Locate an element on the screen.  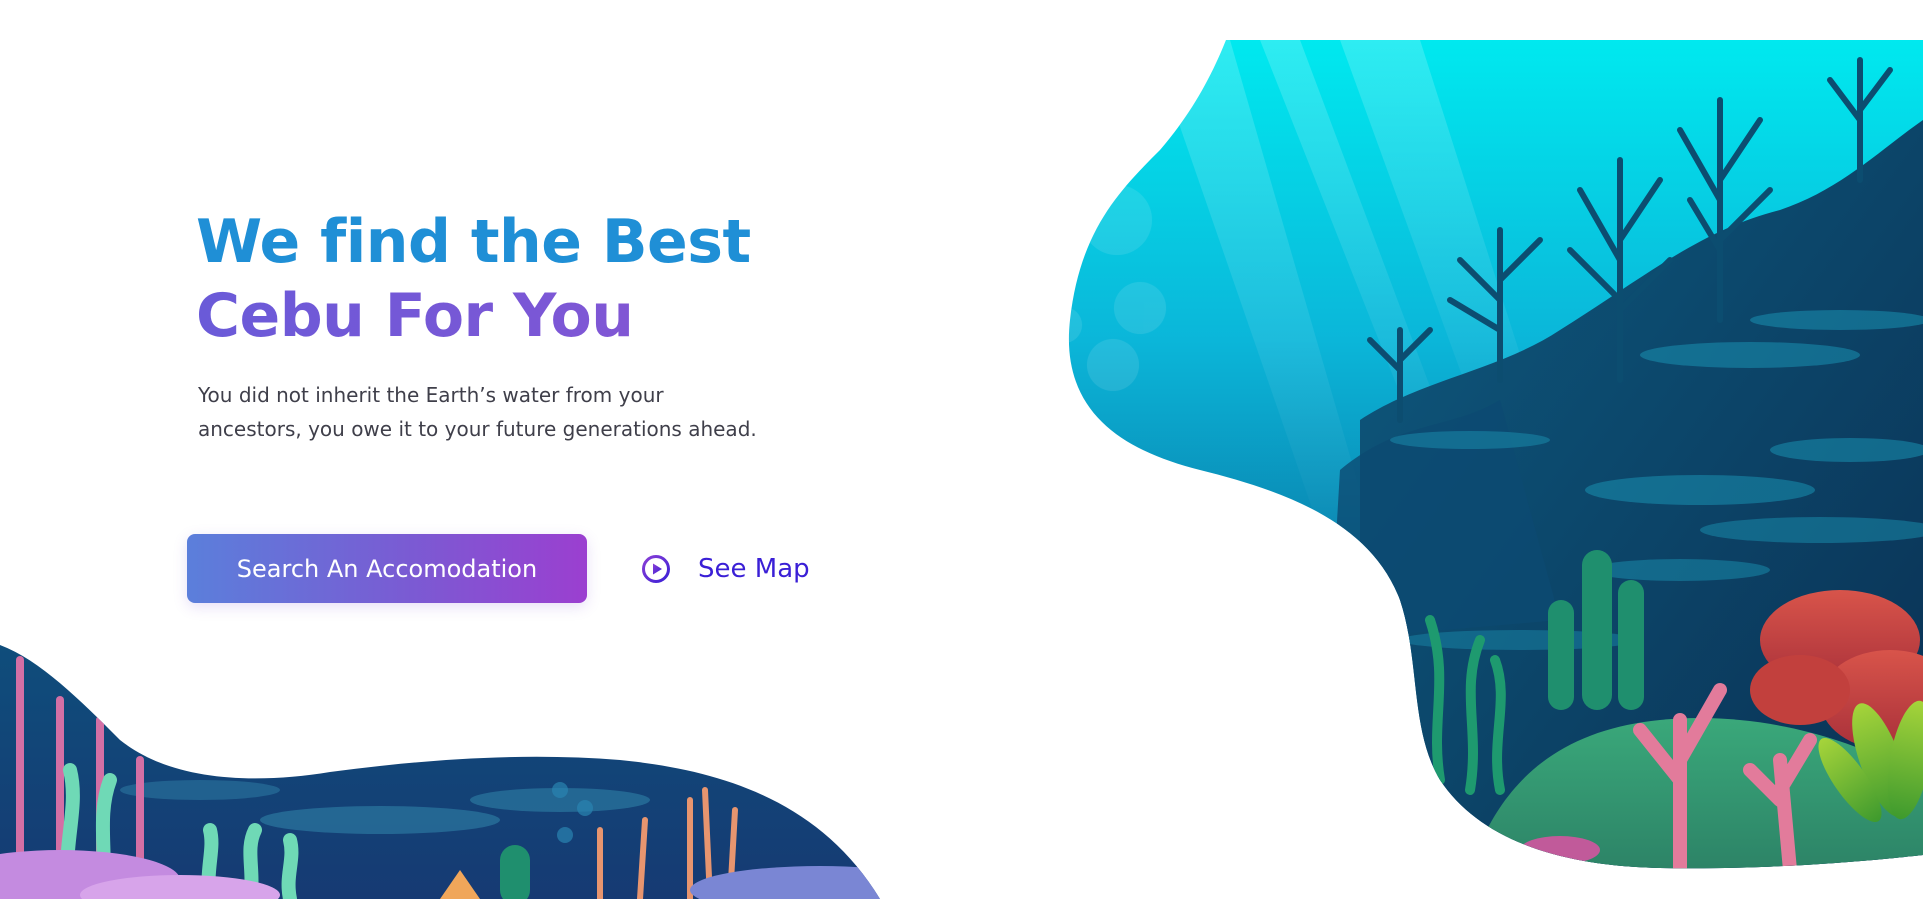
see-map-label: See Map is located at coordinates (754, 569).